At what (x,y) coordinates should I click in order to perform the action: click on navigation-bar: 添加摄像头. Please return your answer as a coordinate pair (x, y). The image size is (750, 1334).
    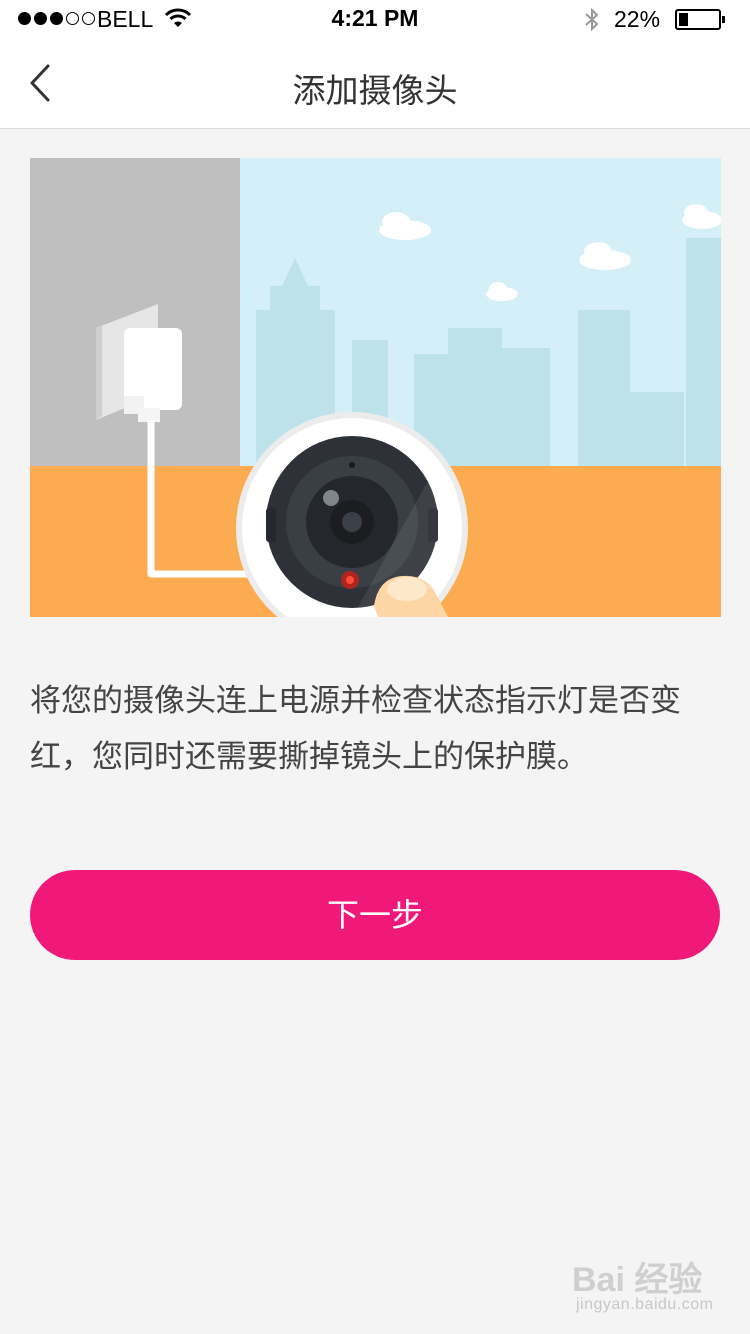
    Looking at the image, I should click on (375, 84).